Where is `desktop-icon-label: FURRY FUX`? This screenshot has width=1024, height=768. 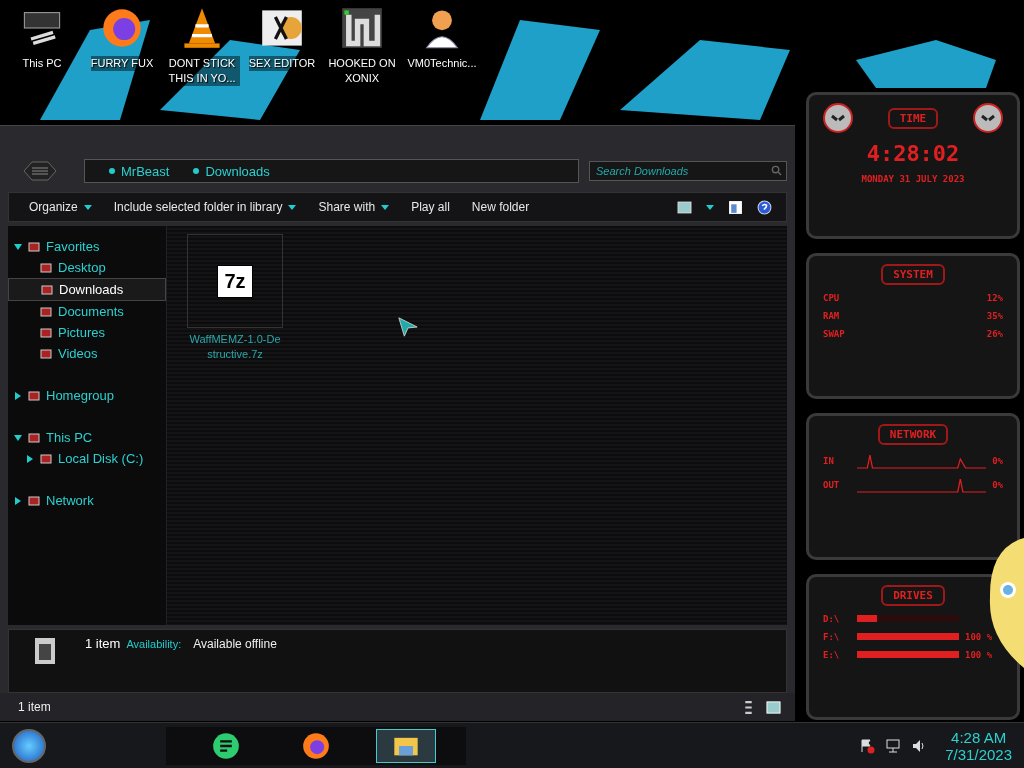 desktop-icon-label: FURRY FUX is located at coordinates (122, 63).